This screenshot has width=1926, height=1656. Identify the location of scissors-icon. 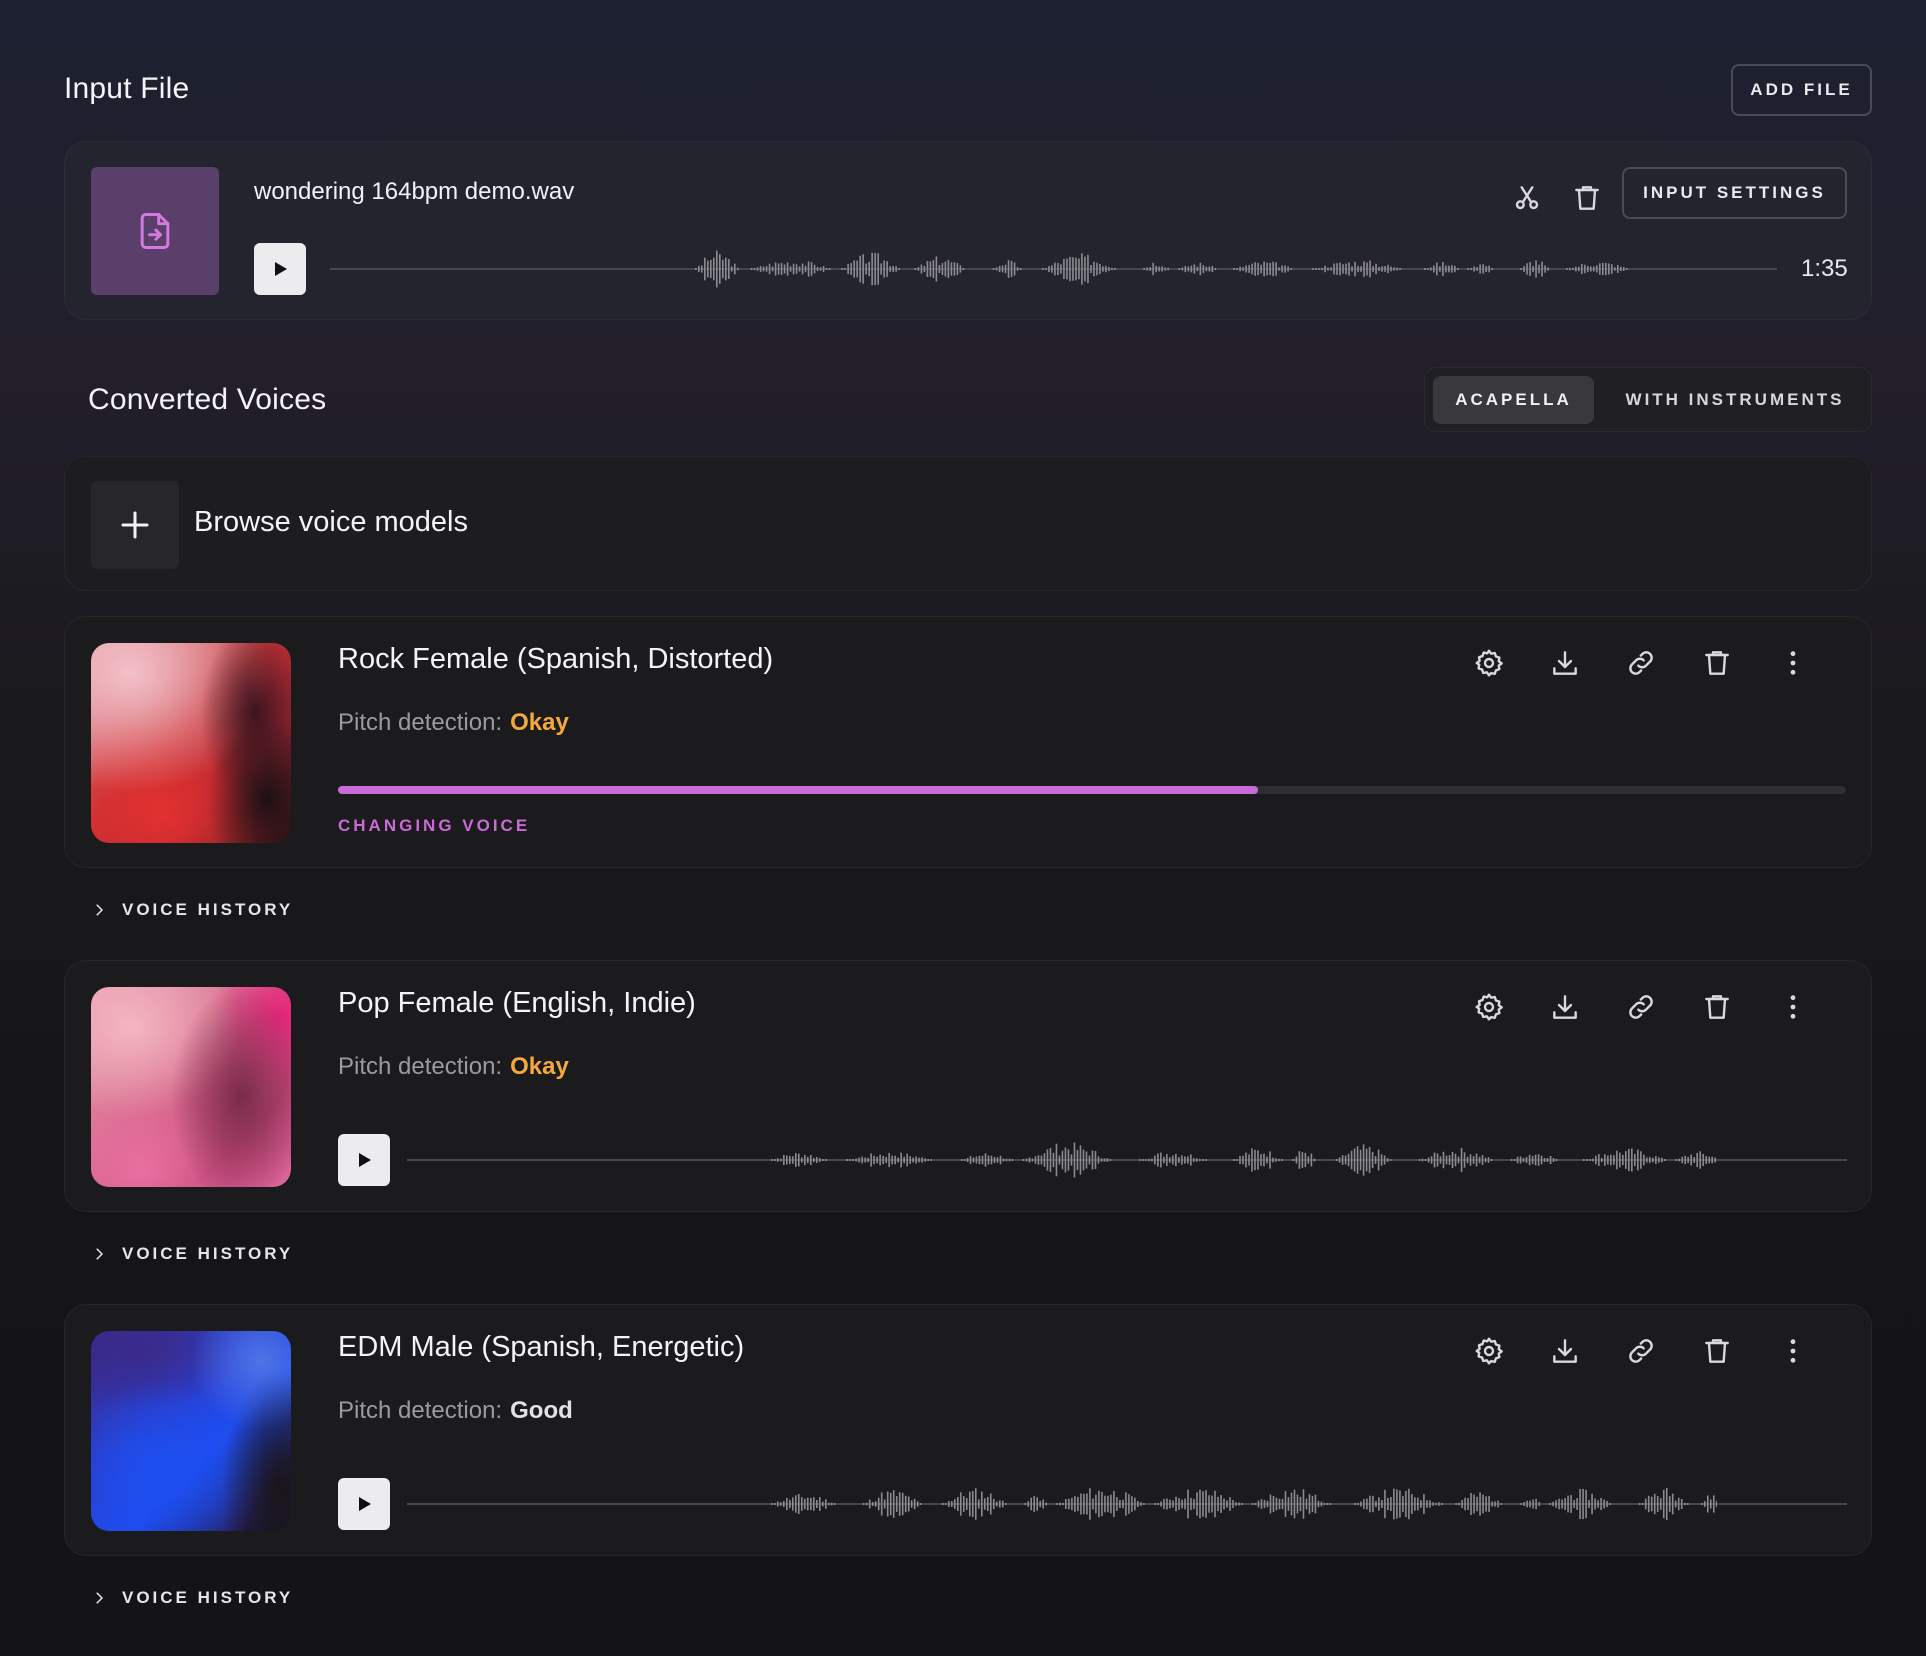
(1527, 198).